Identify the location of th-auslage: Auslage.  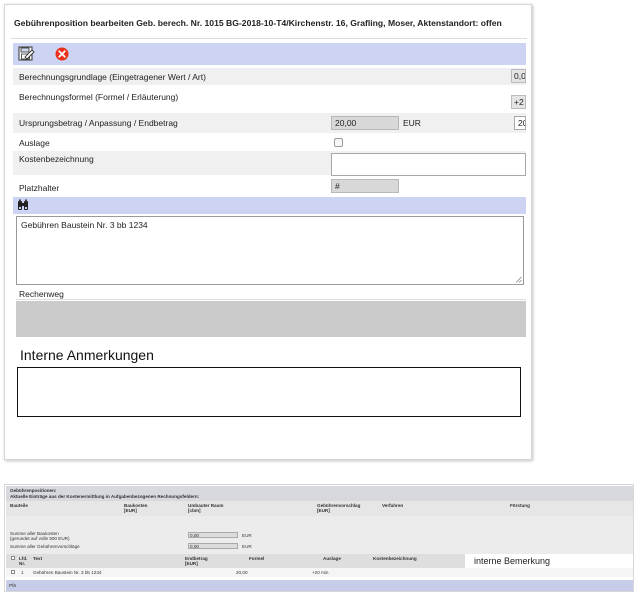
(332, 558).